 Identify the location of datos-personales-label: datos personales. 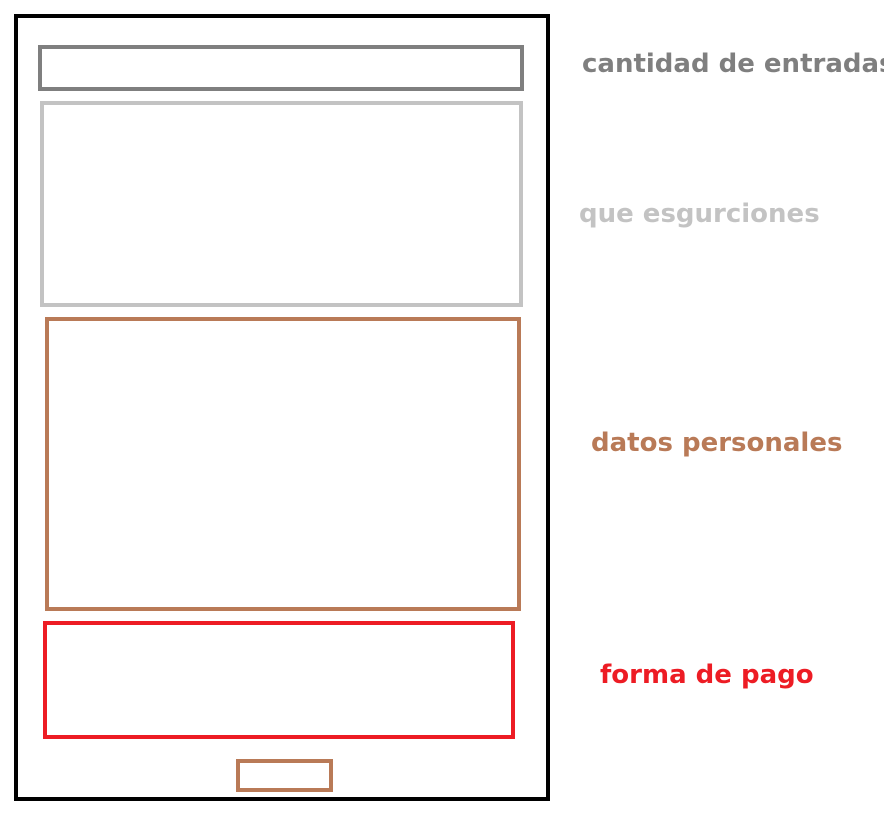
(717, 443).